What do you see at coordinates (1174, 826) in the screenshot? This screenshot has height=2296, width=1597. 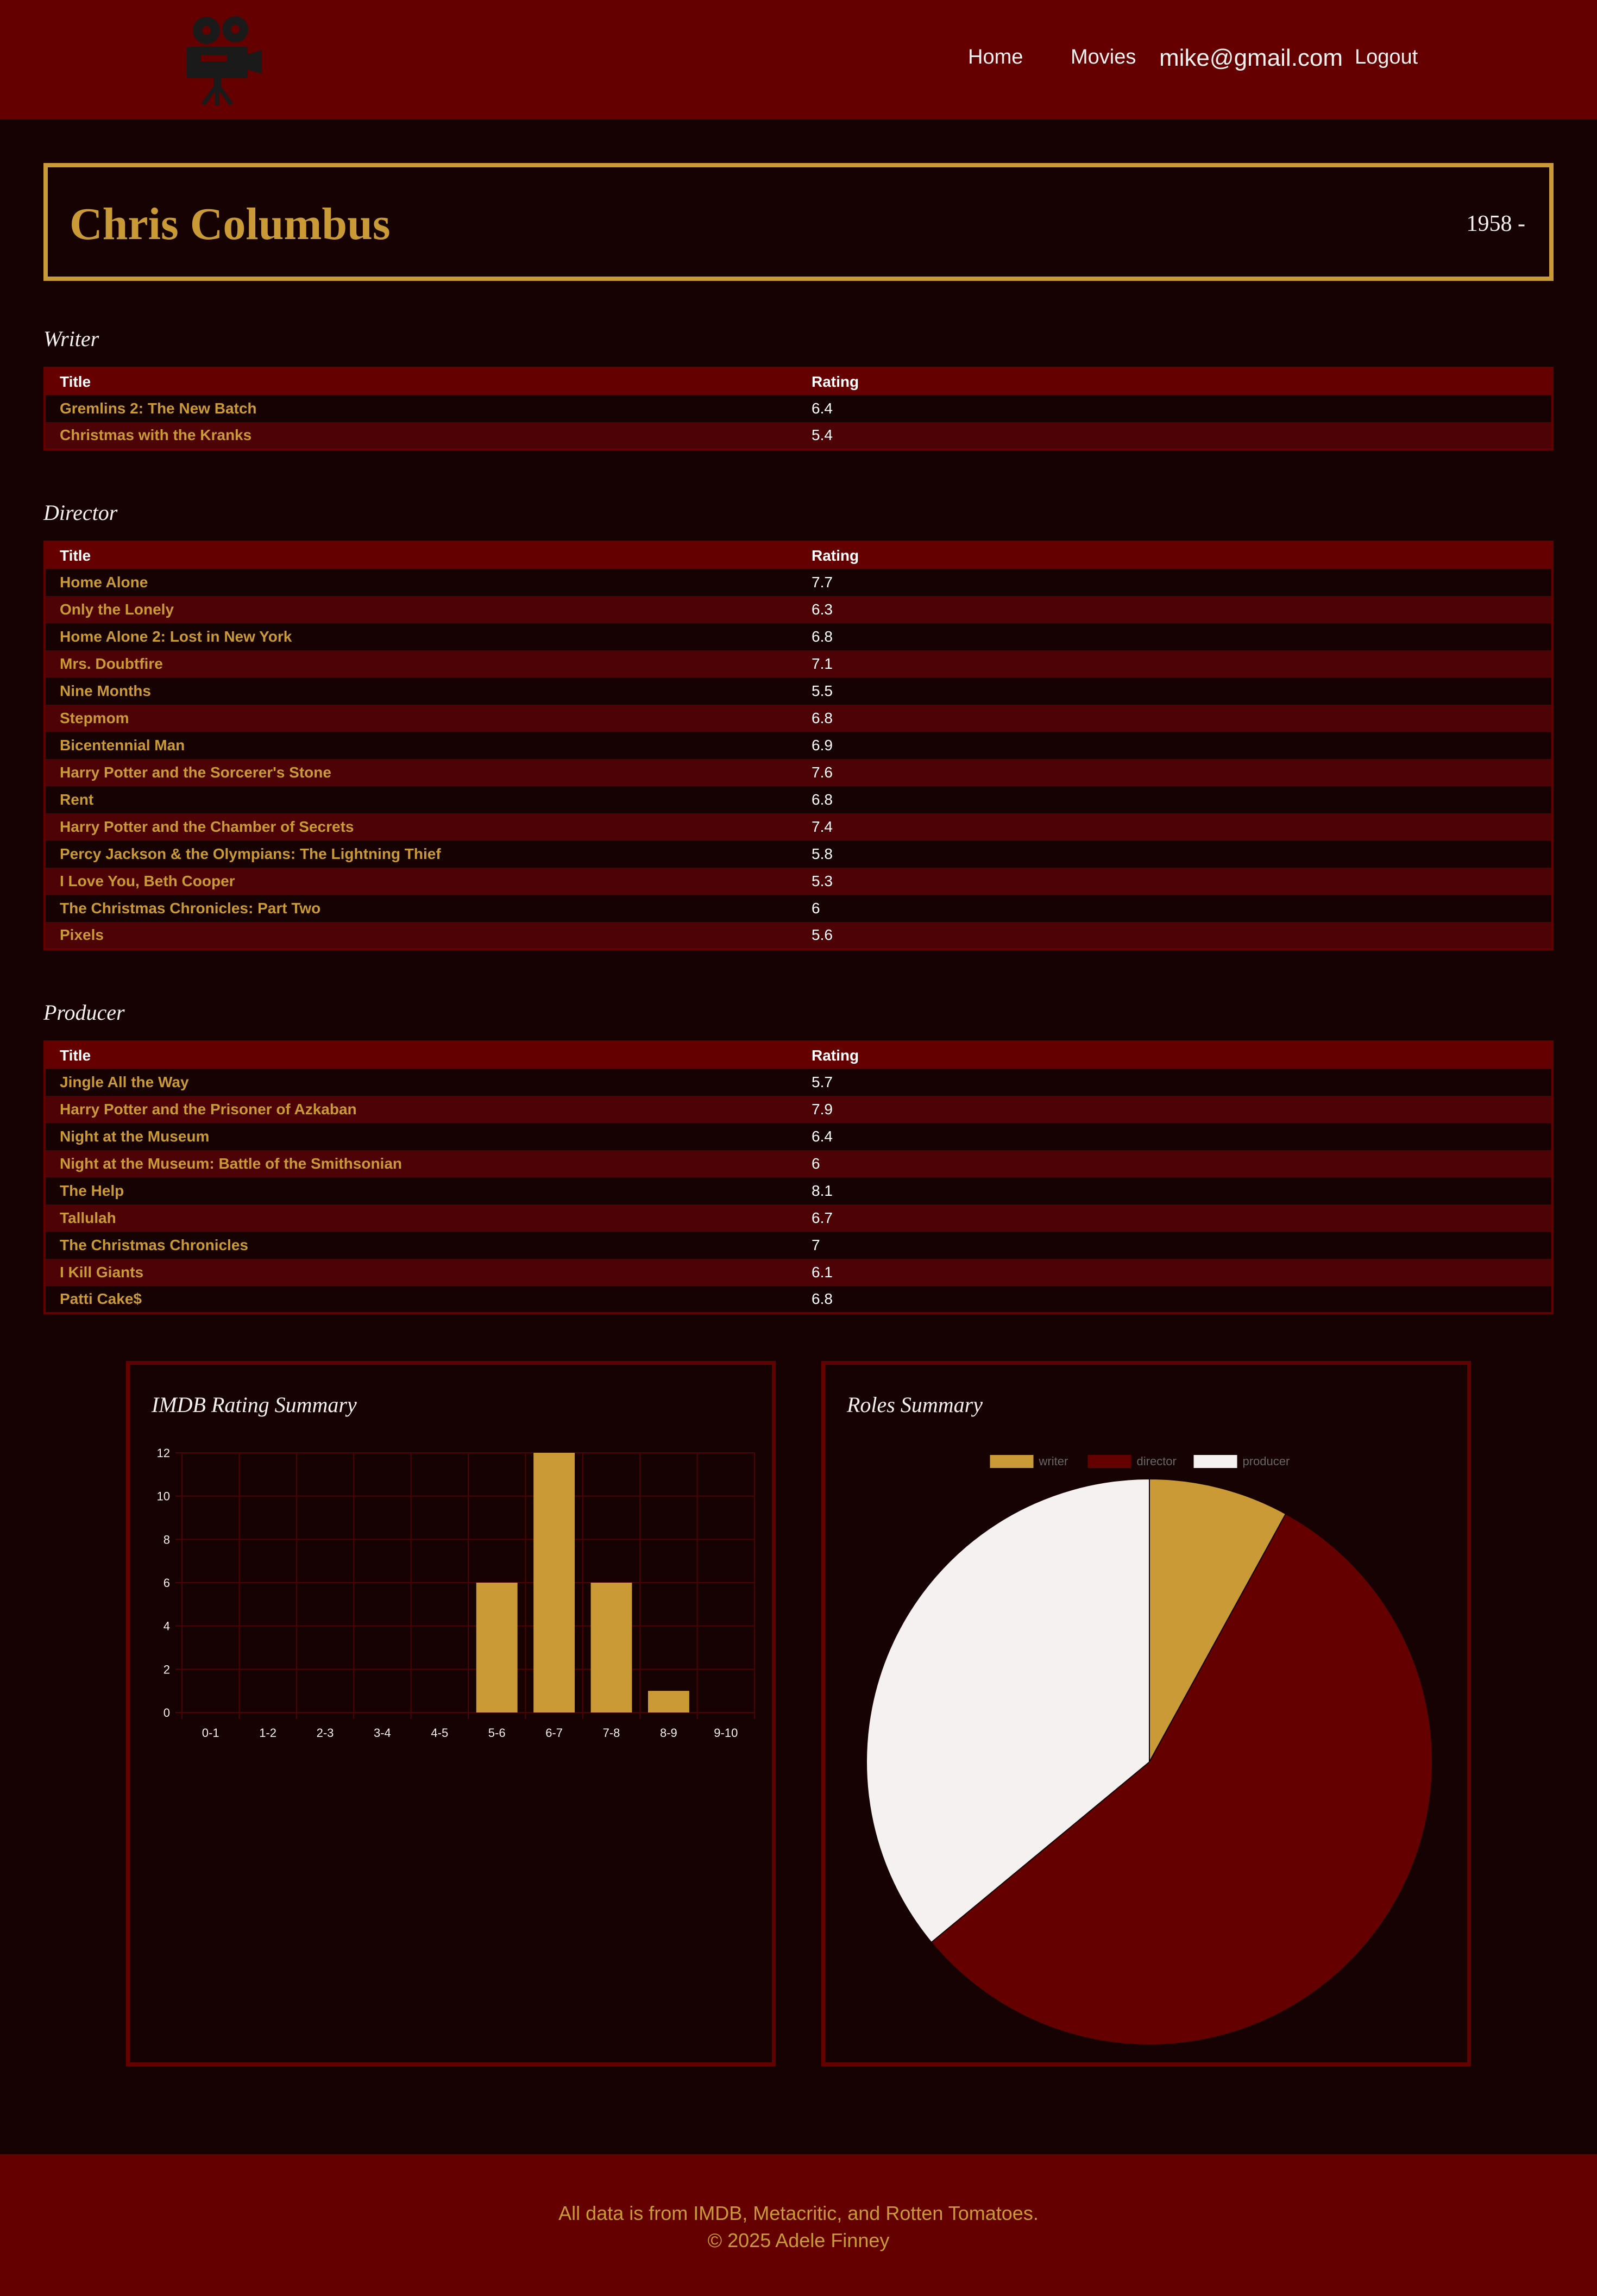 I see `movie-rating: 7.4` at bounding box center [1174, 826].